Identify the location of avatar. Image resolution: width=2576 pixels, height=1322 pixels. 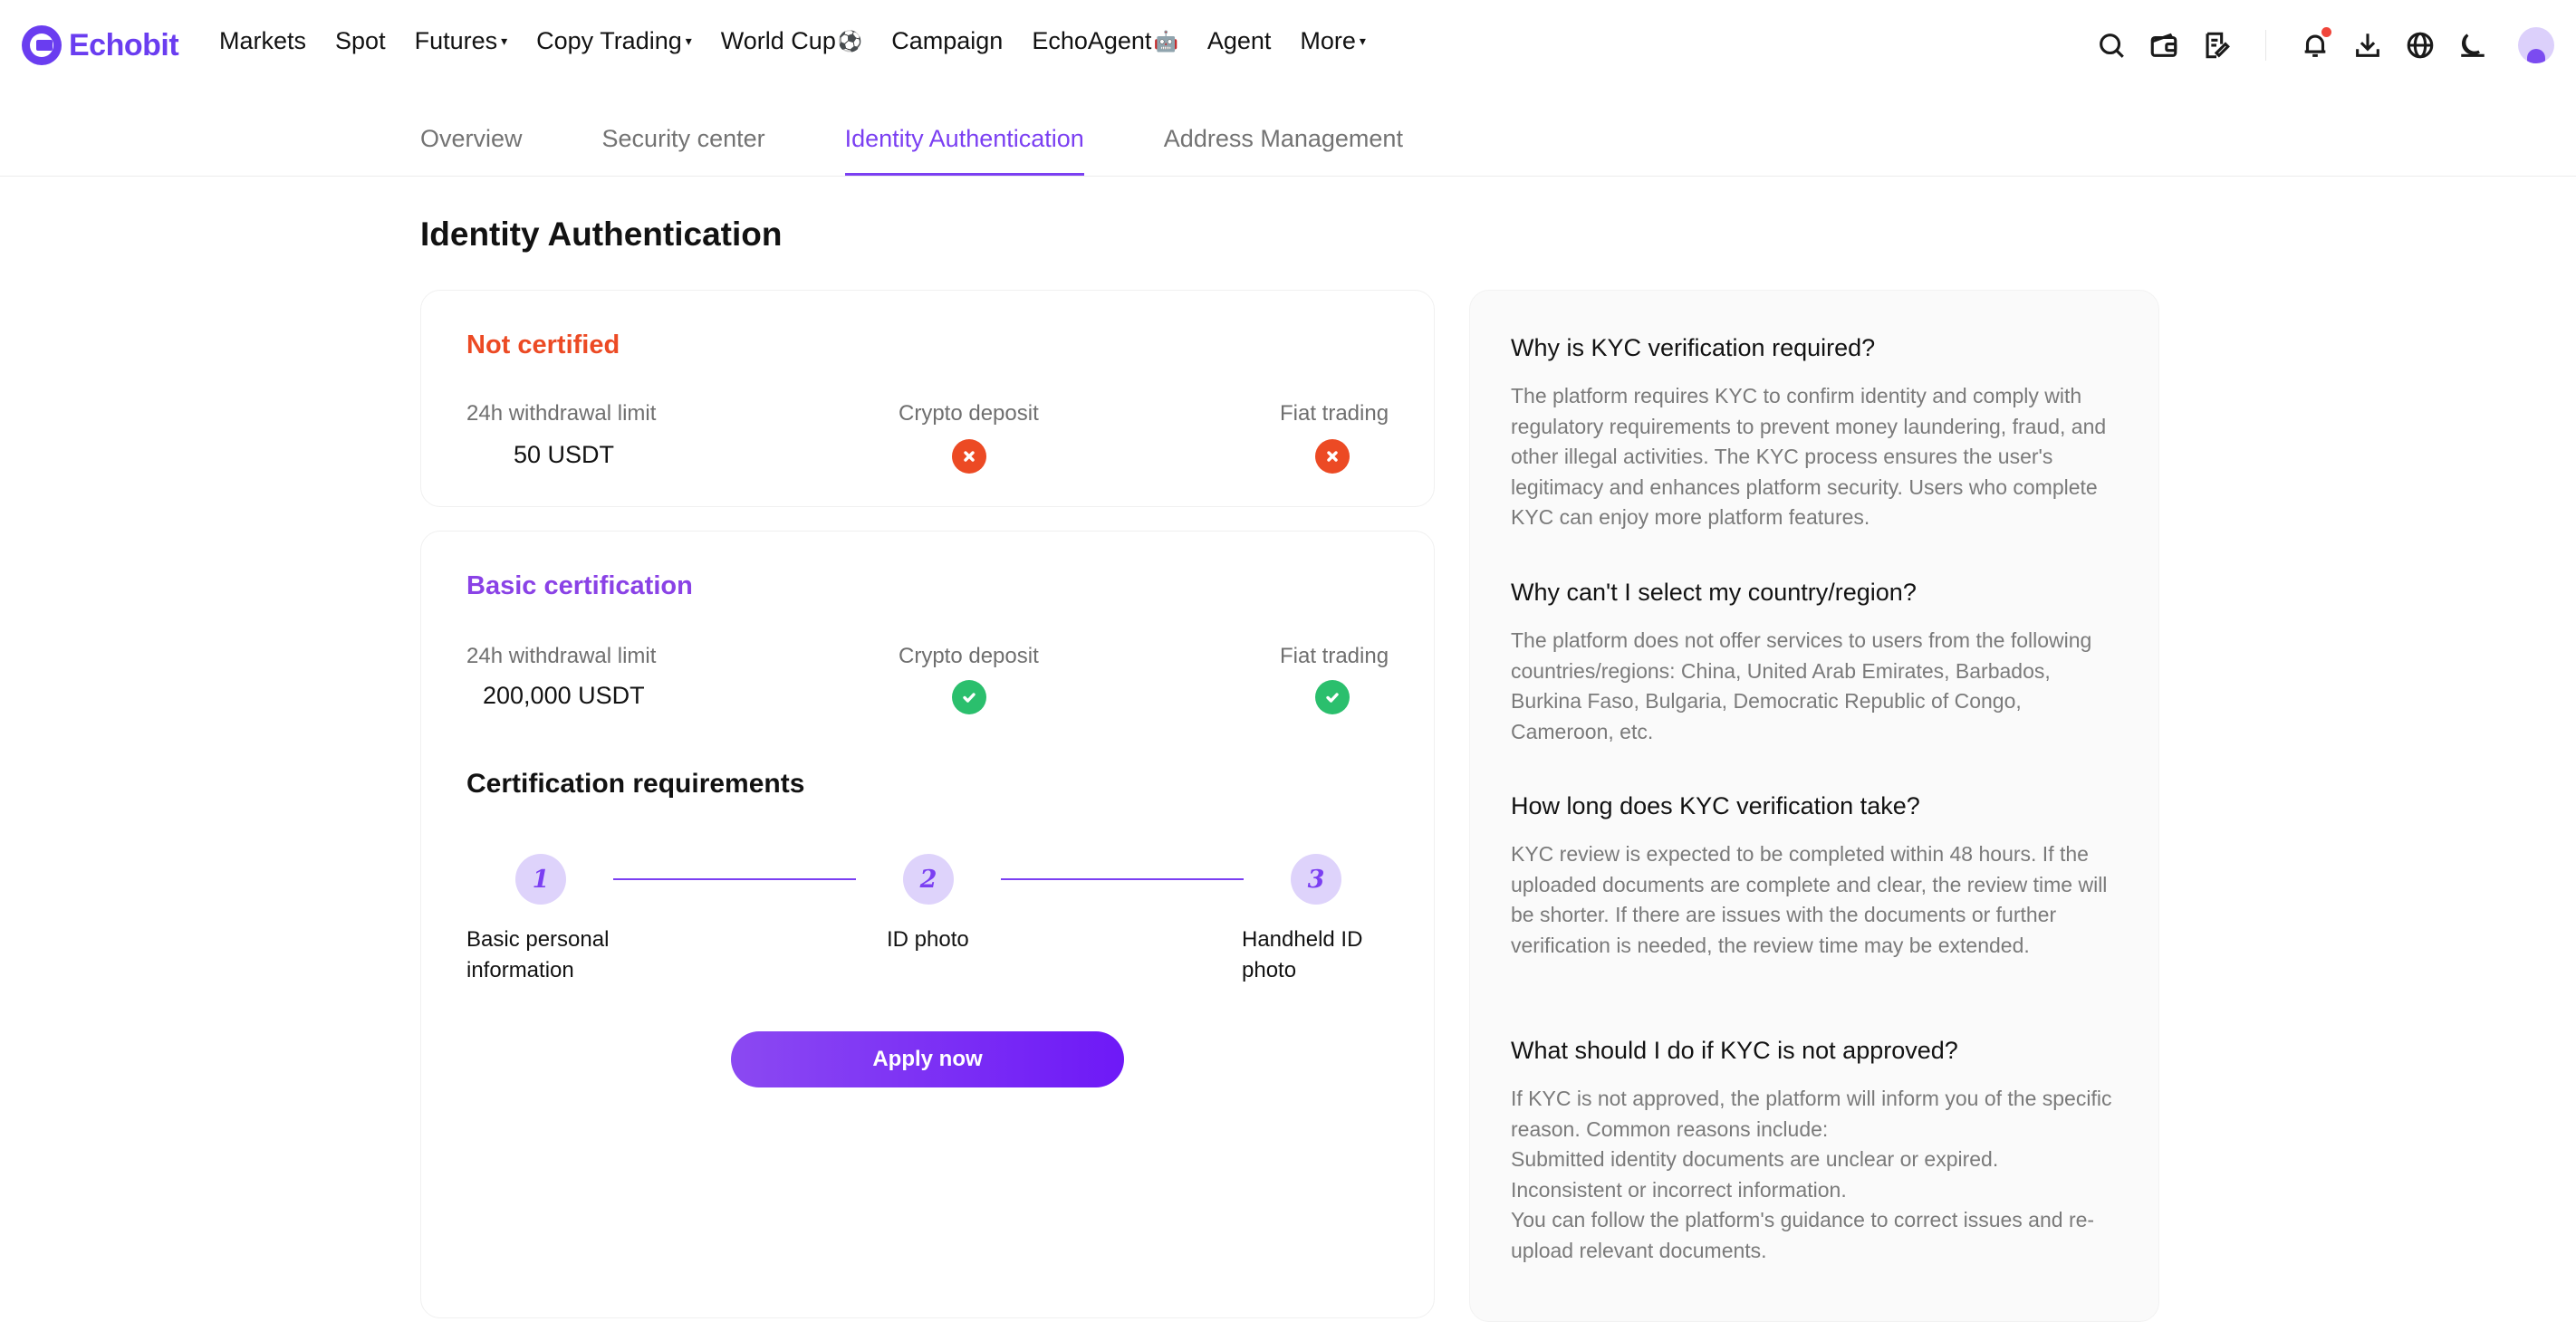
(2536, 45).